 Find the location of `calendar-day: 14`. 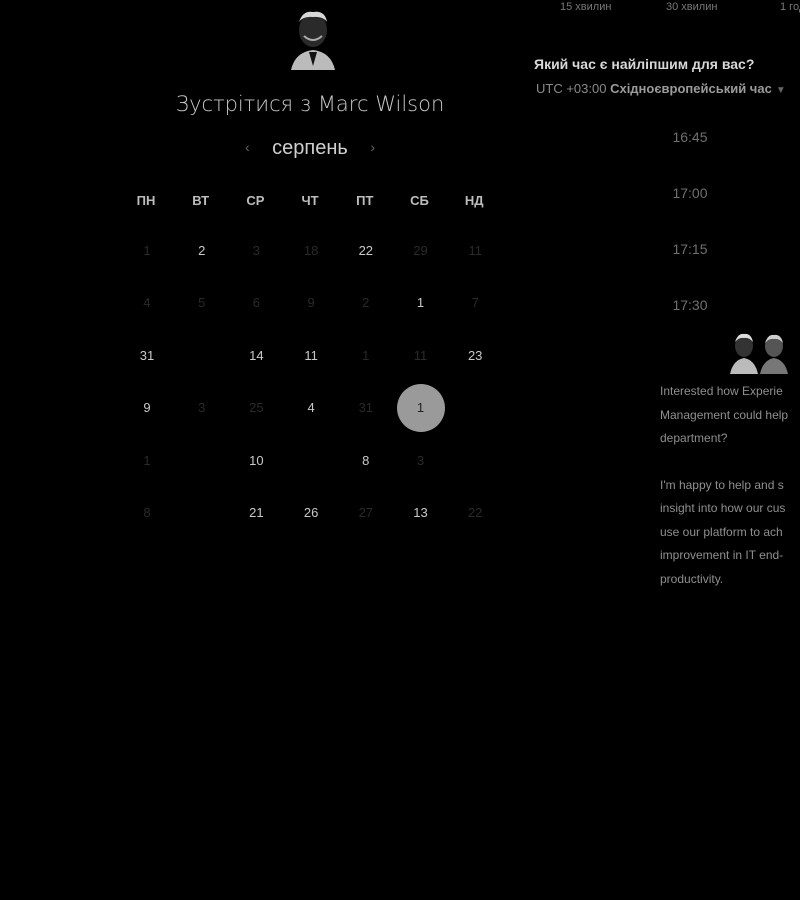

calendar-day: 14 is located at coordinates (256, 355).